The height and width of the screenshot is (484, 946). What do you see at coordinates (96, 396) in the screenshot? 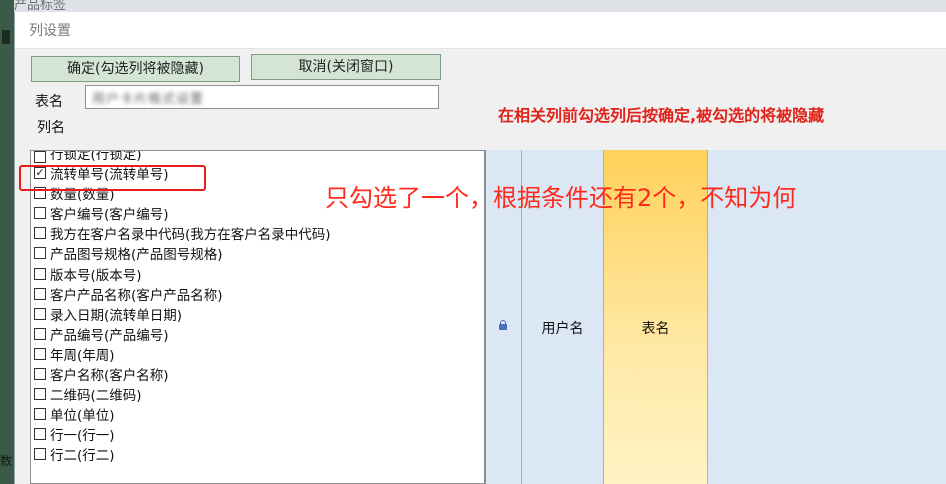
I see `column-item-label: 二维码(二维码)` at bounding box center [96, 396].